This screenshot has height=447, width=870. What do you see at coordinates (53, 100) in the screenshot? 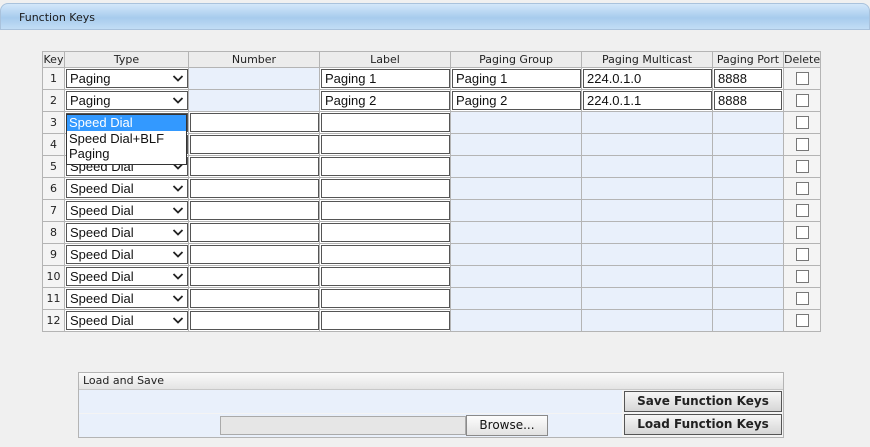
I see `key-number: 2` at bounding box center [53, 100].